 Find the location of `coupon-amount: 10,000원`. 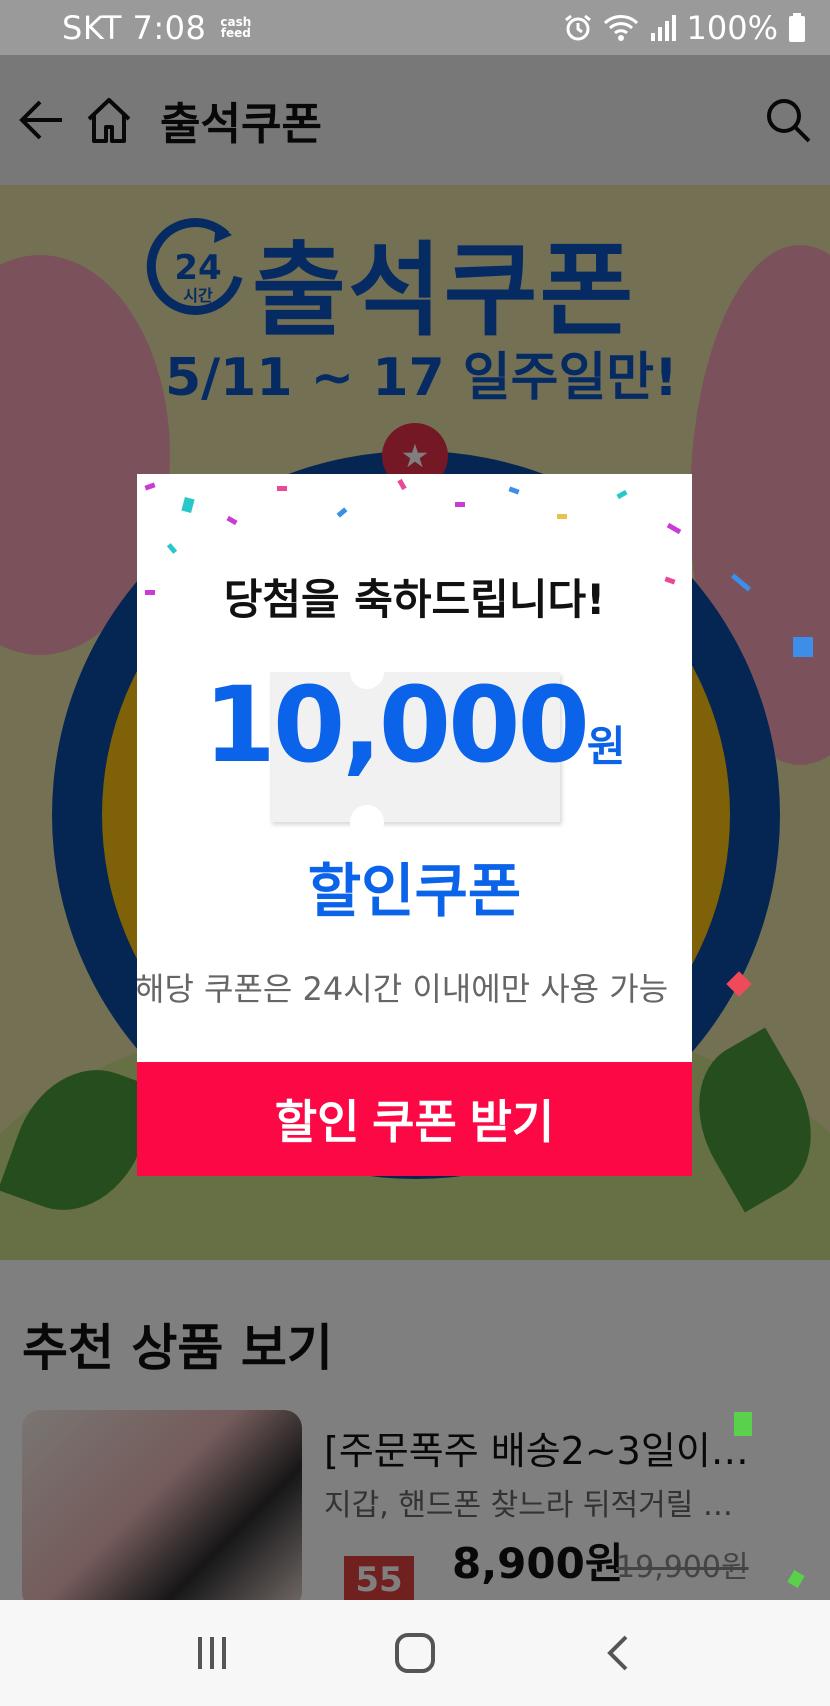

coupon-amount: 10,000원 is located at coordinates (414, 725).